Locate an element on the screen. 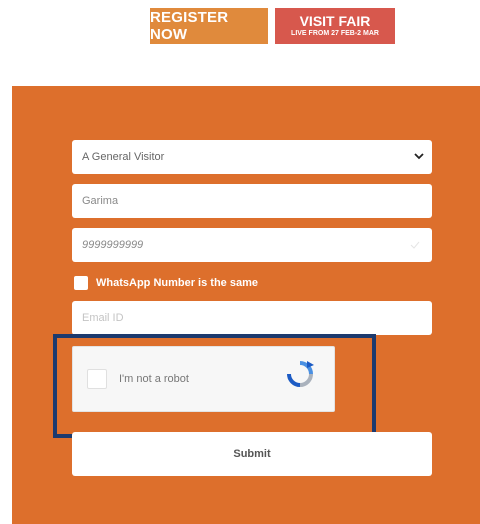 Image resolution: width=480 pixels, height=524 pixels. chevron-down-icon is located at coordinates (419, 156).